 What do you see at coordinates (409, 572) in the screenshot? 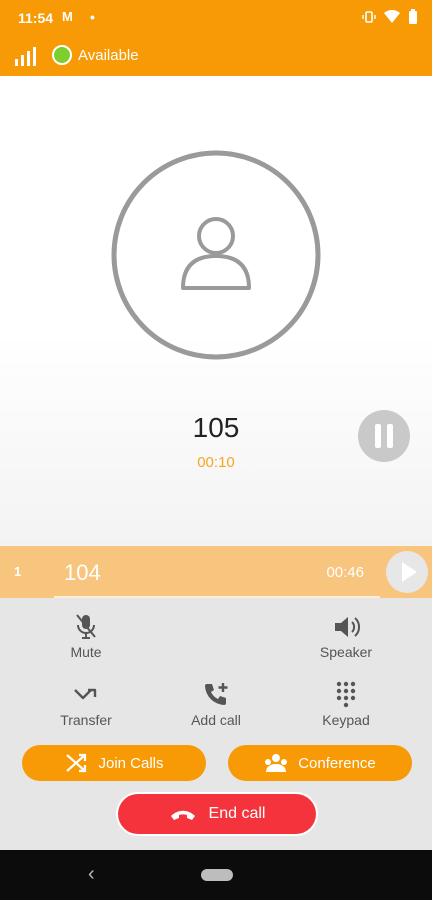
I see `play-icon` at bounding box center [409, 572].